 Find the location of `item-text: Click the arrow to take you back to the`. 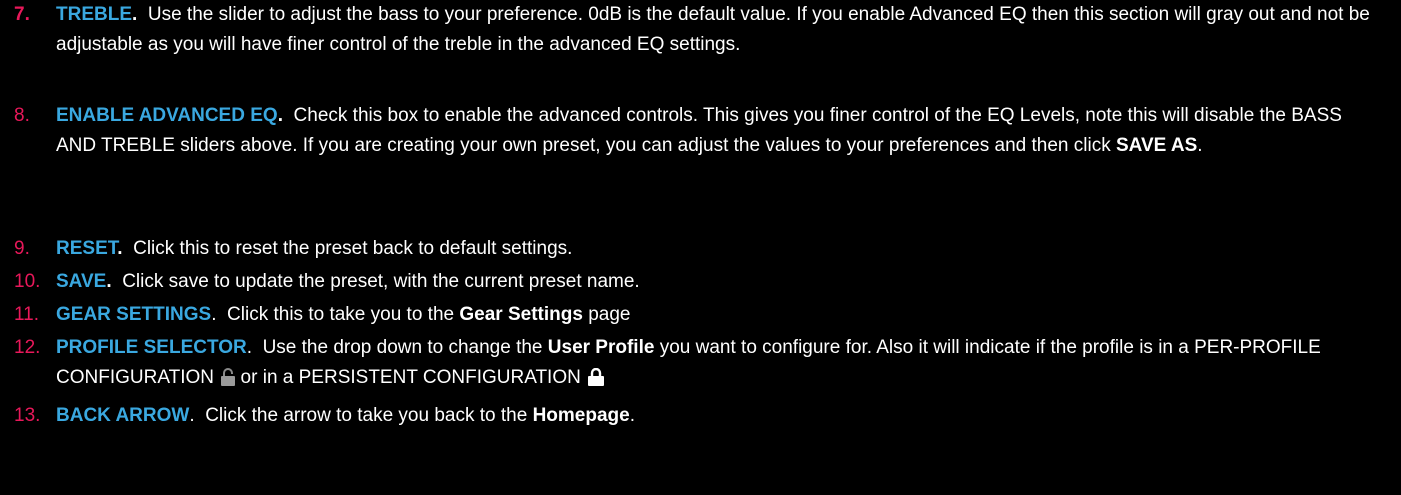

item-text: Click the arrow to take you back to the is located at coordinates (369, 415).